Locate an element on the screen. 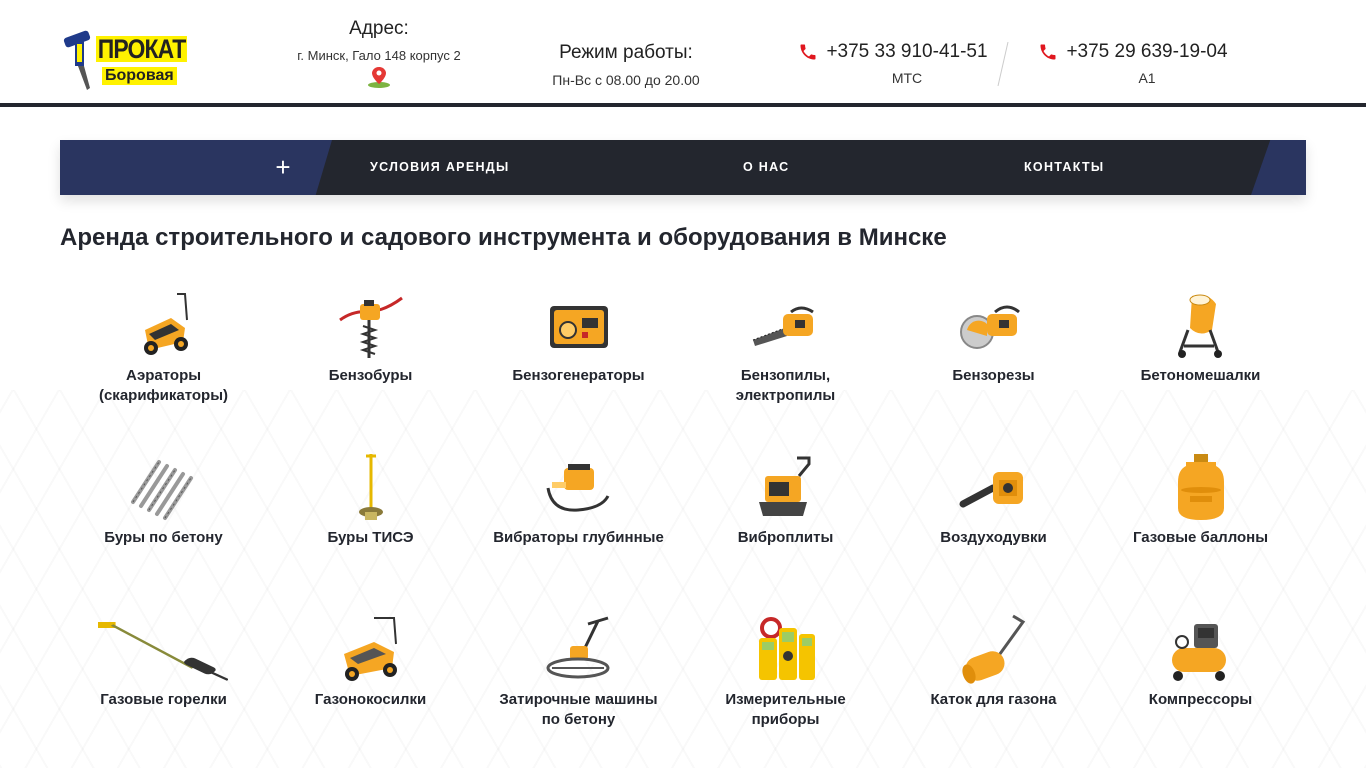  catalog-item-compressors: Компрессоры is located at coordinates (1200, 662).